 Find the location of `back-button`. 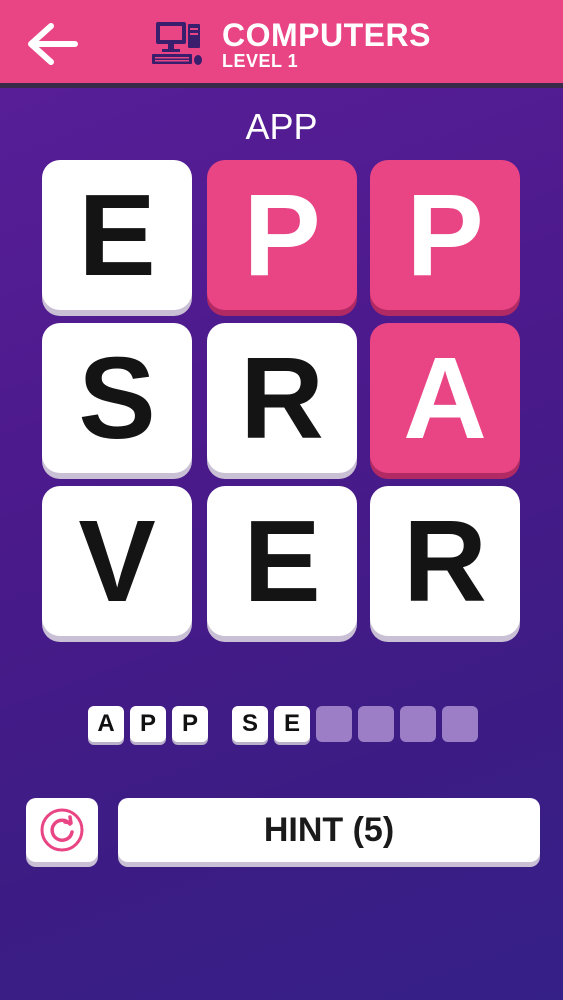

back-button is located at coordinates (52, 44).